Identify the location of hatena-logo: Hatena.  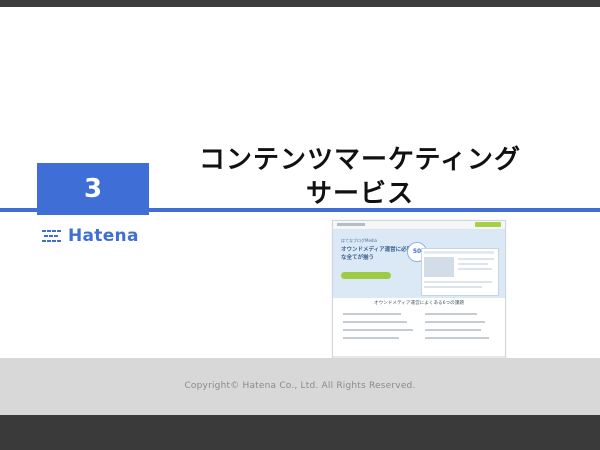
(90, 236).